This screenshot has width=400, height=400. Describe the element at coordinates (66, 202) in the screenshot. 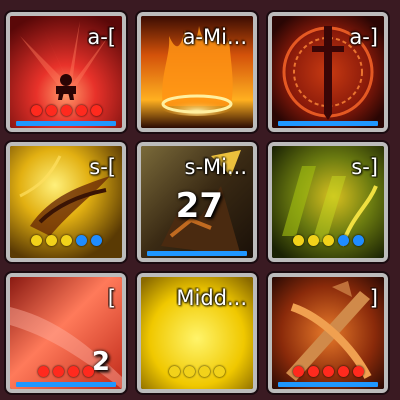

I see `skill-slot-4: s-[` at that location.